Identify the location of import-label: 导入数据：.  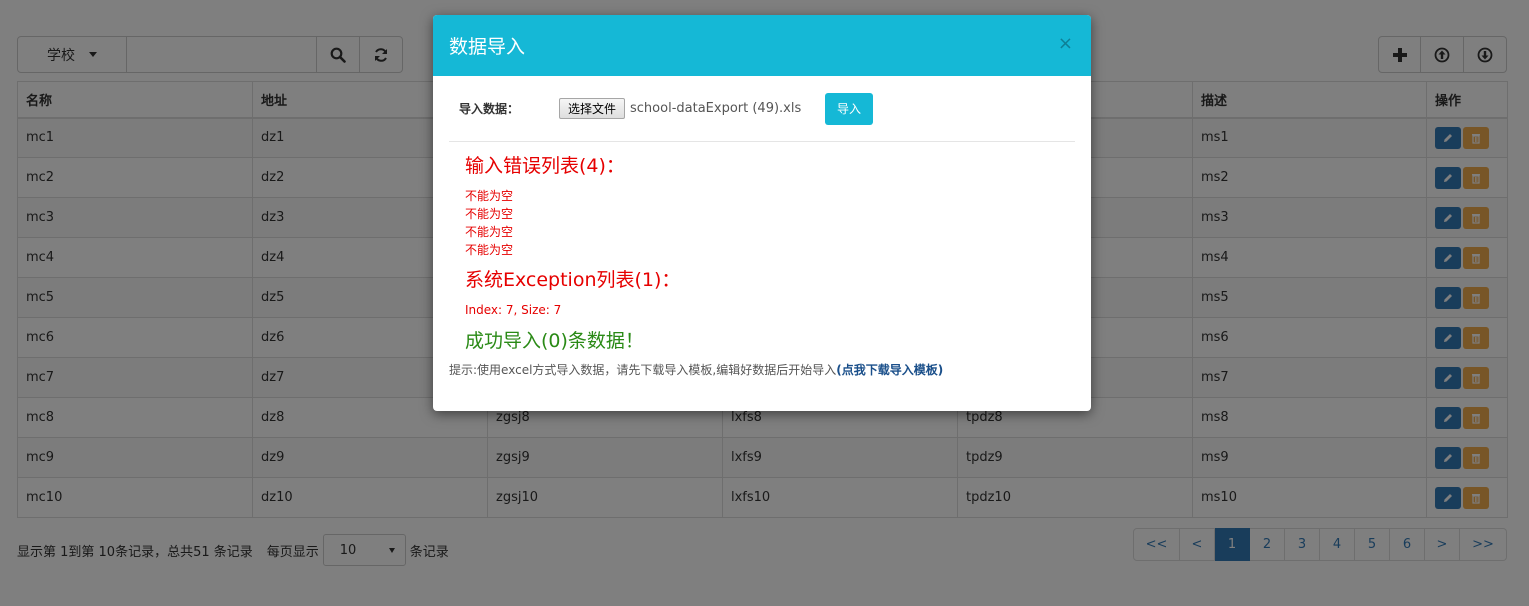
(489, 109).